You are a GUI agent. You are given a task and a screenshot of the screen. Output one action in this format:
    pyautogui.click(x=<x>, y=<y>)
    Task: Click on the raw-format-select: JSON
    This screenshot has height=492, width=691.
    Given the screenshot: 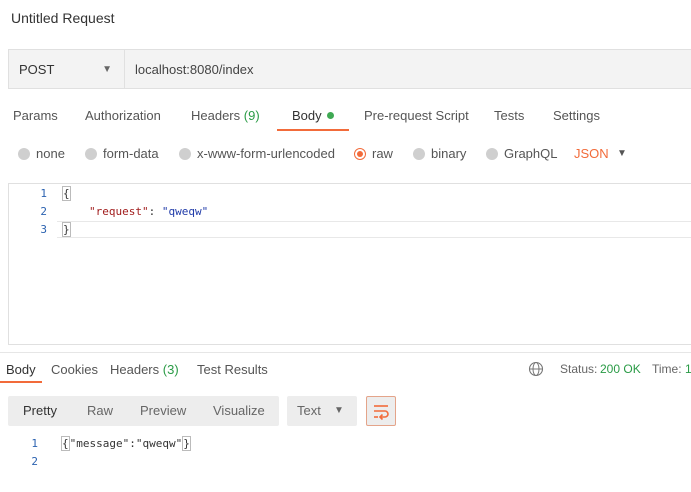 What is the action you would take?
    pyautogui.click(x=591, y=153)
    